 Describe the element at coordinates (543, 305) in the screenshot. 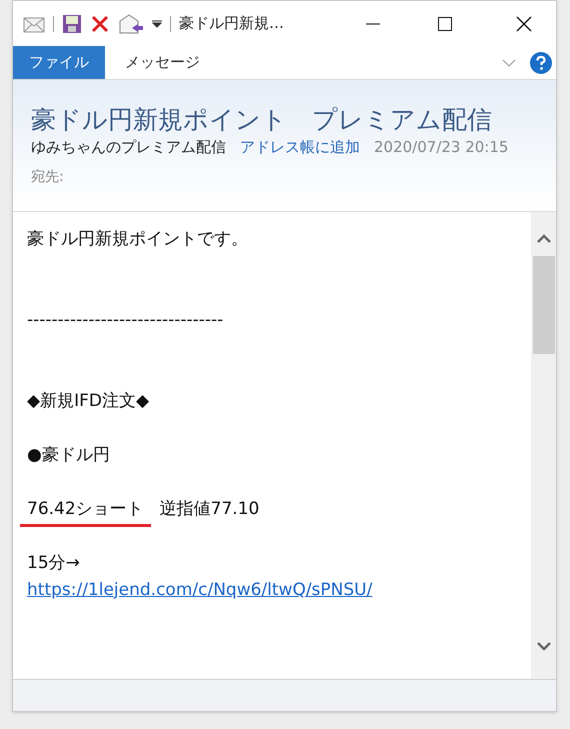

I see `scroll-thumb` at that location.